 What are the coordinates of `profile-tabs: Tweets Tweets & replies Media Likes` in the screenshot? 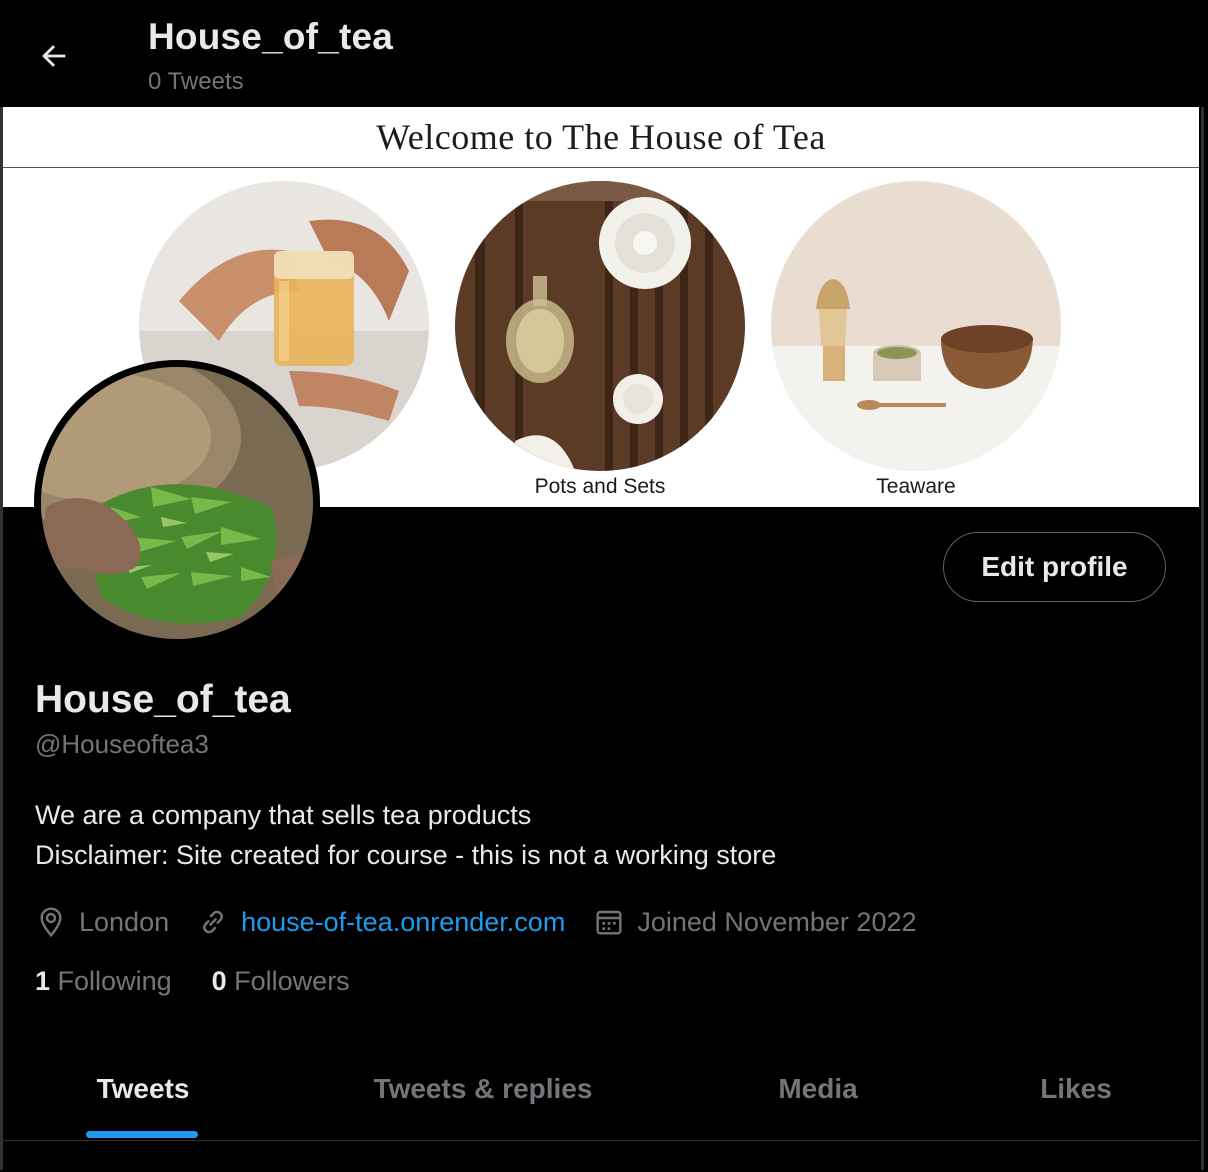 It's located at (601, 1090).